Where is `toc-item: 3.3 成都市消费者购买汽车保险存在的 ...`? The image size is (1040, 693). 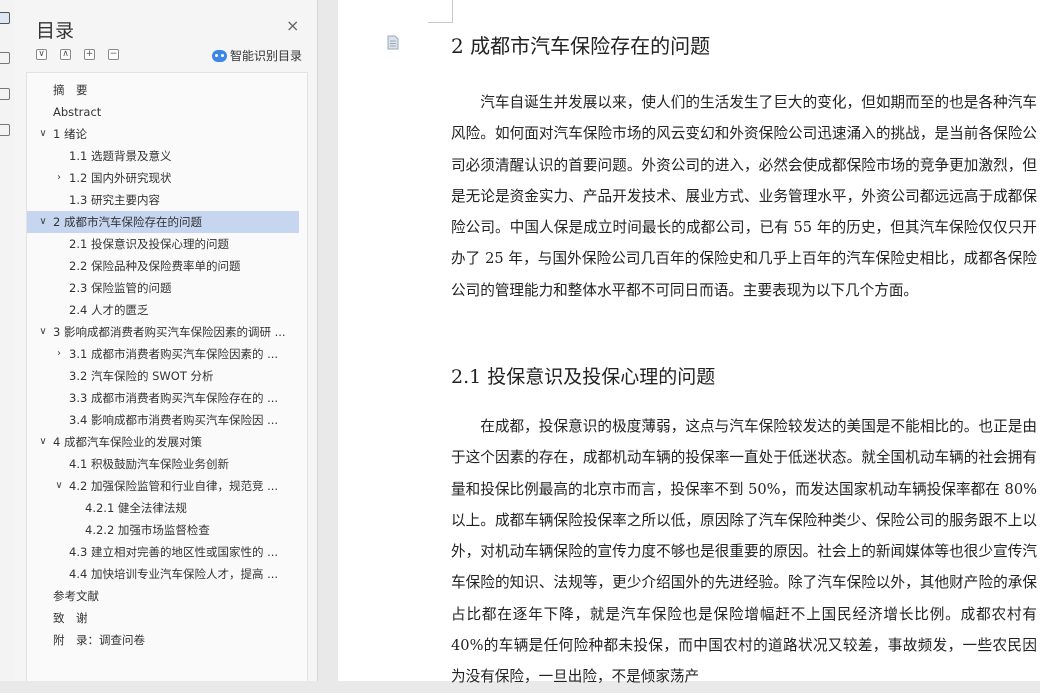 toc-item: 3.3 成都市消费者购买汽车保险存在的 ... is located at coordinates (163, 398).